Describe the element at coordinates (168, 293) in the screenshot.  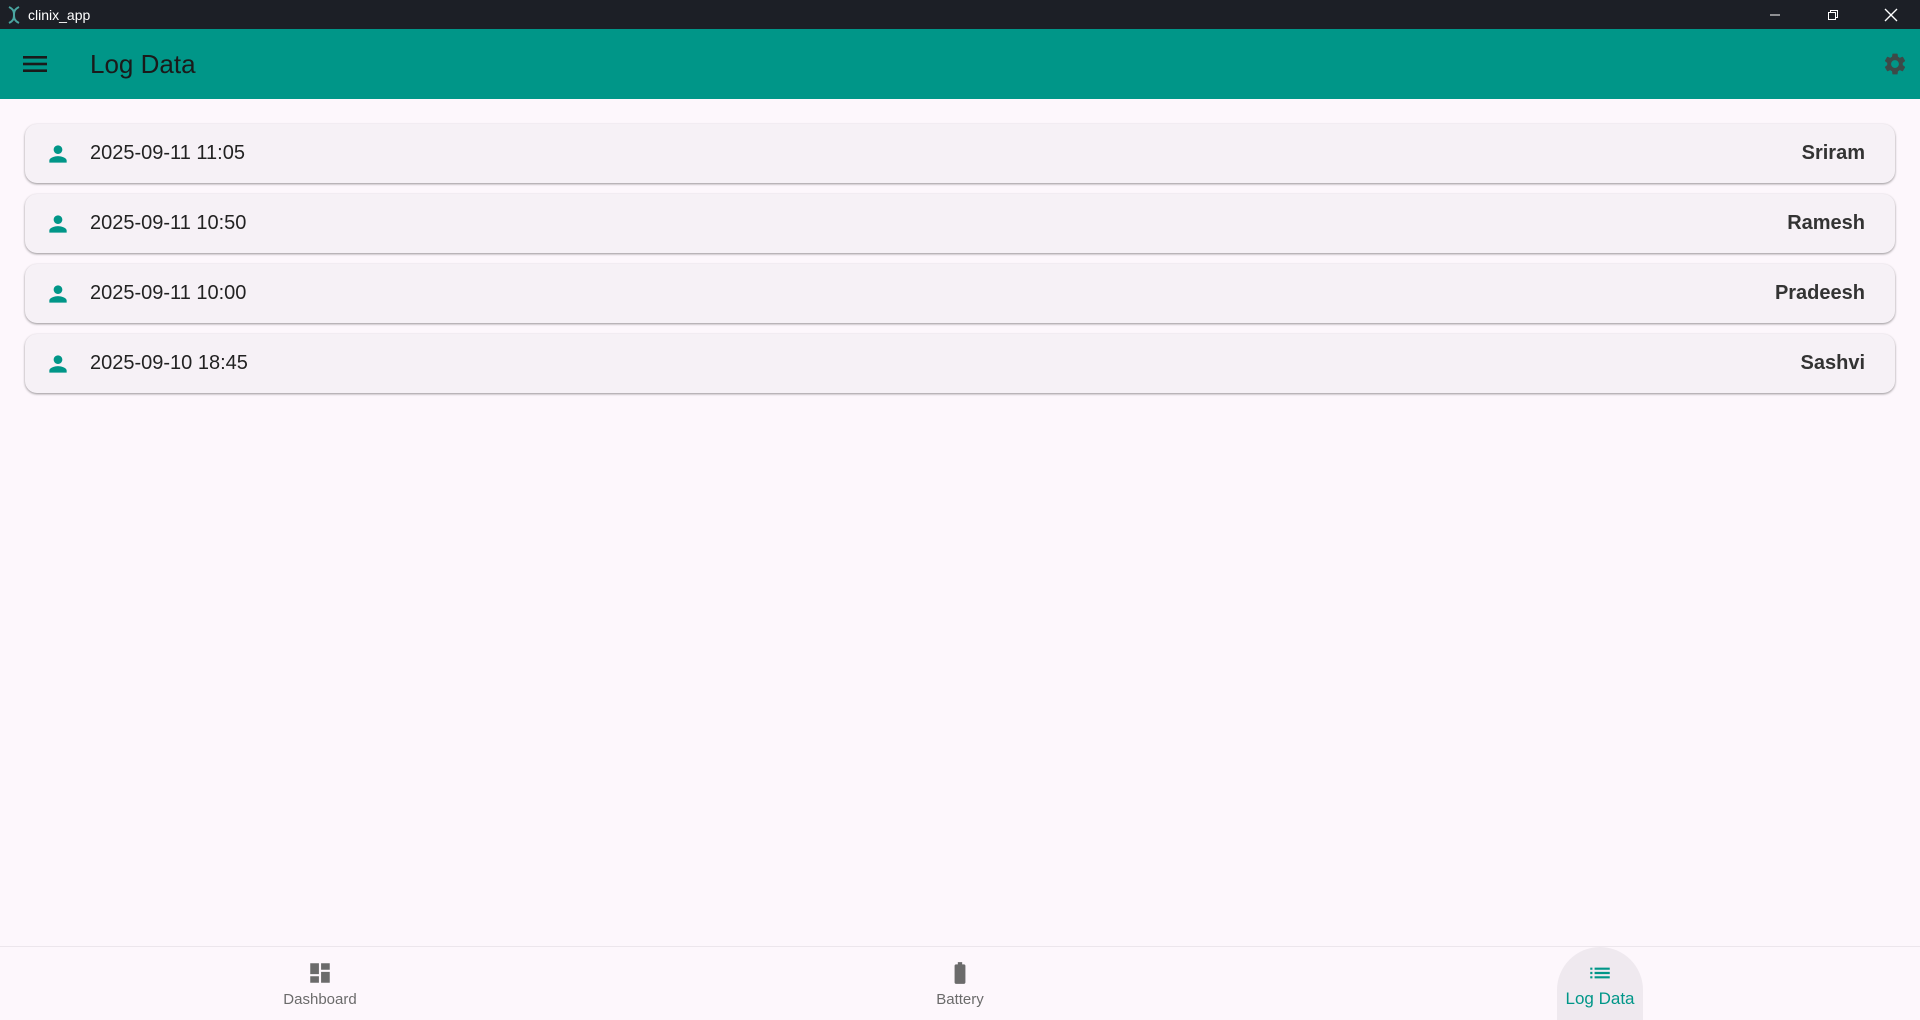
I see `log-timestamp: 2025-09-11 10:00` at that location.